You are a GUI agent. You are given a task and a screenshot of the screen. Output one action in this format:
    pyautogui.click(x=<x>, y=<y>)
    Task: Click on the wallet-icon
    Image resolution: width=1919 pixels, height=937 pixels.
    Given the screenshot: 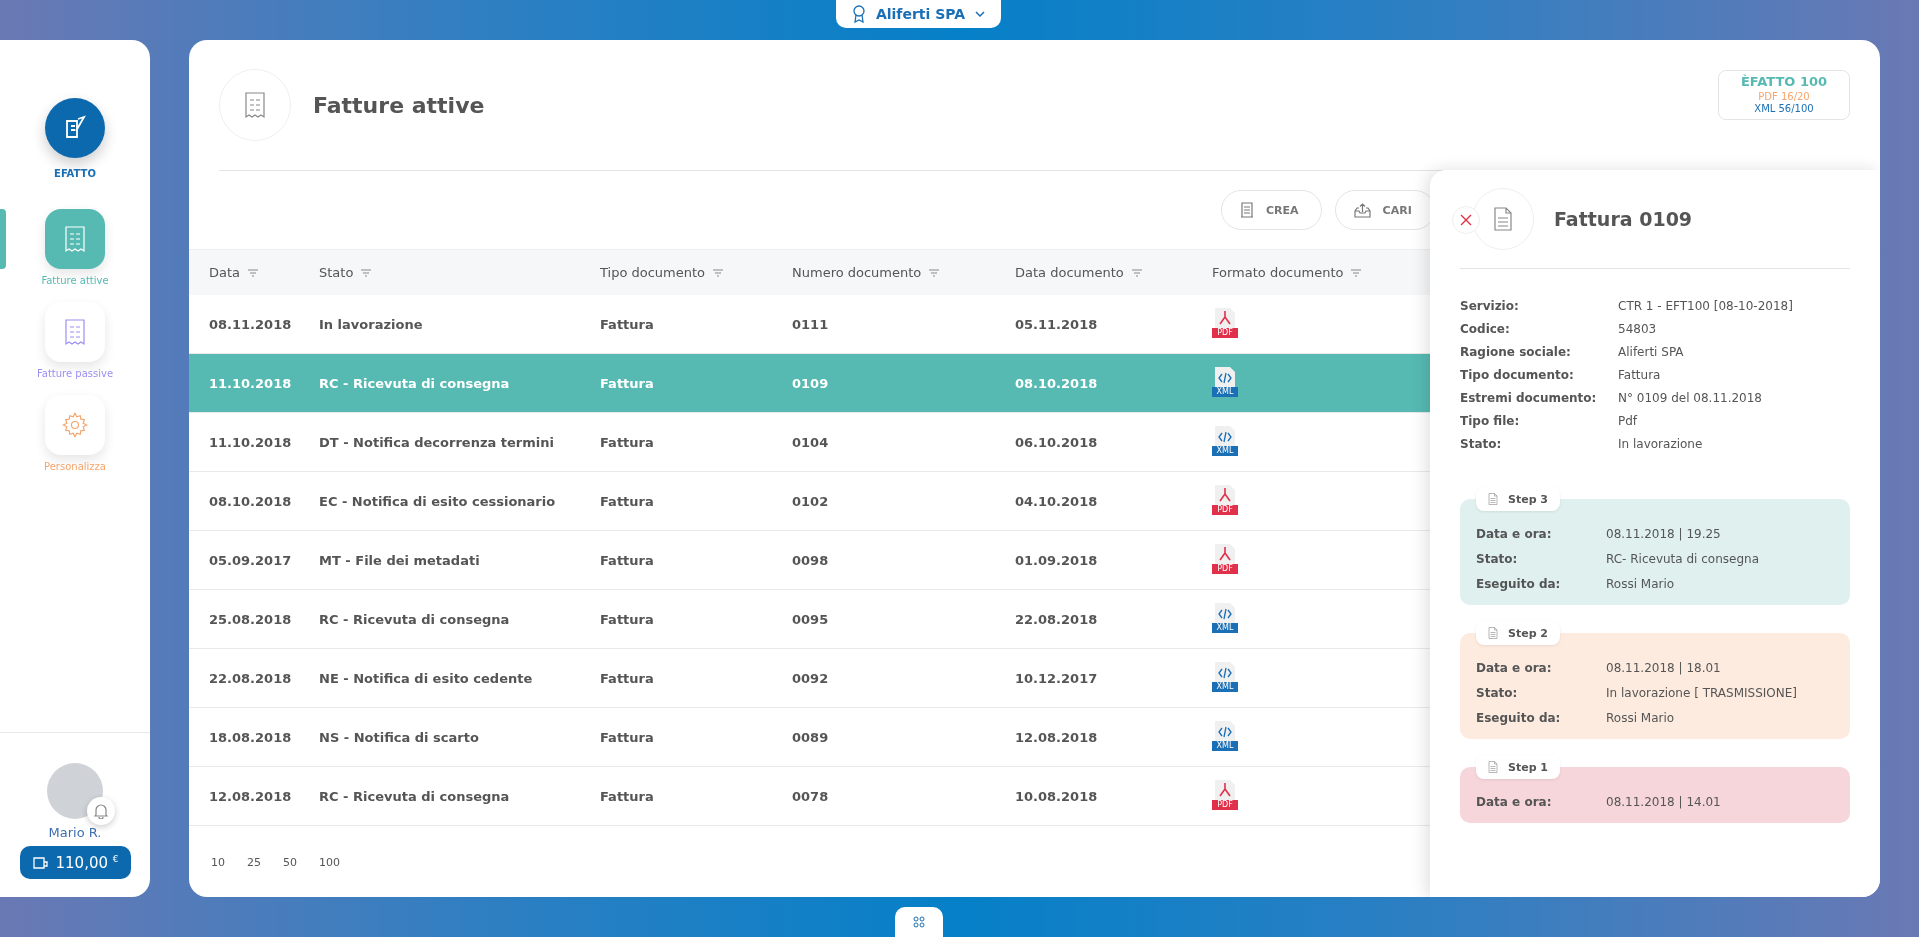 What is the action you would take?
    pyautogui.click(x=39, y=862)
    